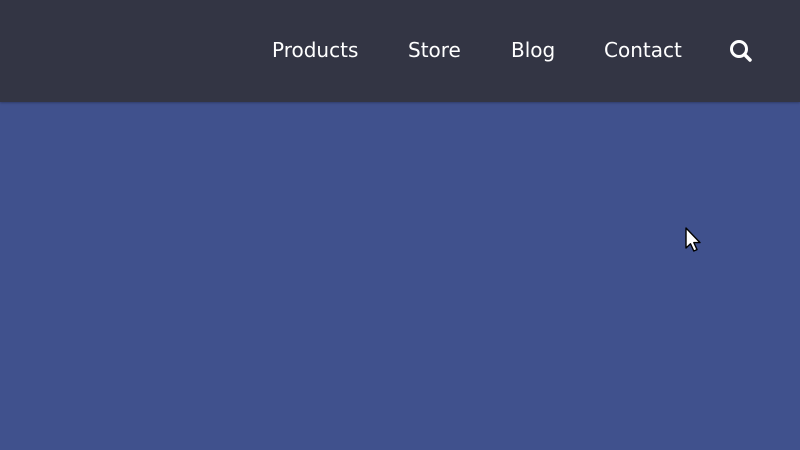 This screenshot has width=800, height=450. I want to click on nav-link-blog: Blog, so click(533, 50).